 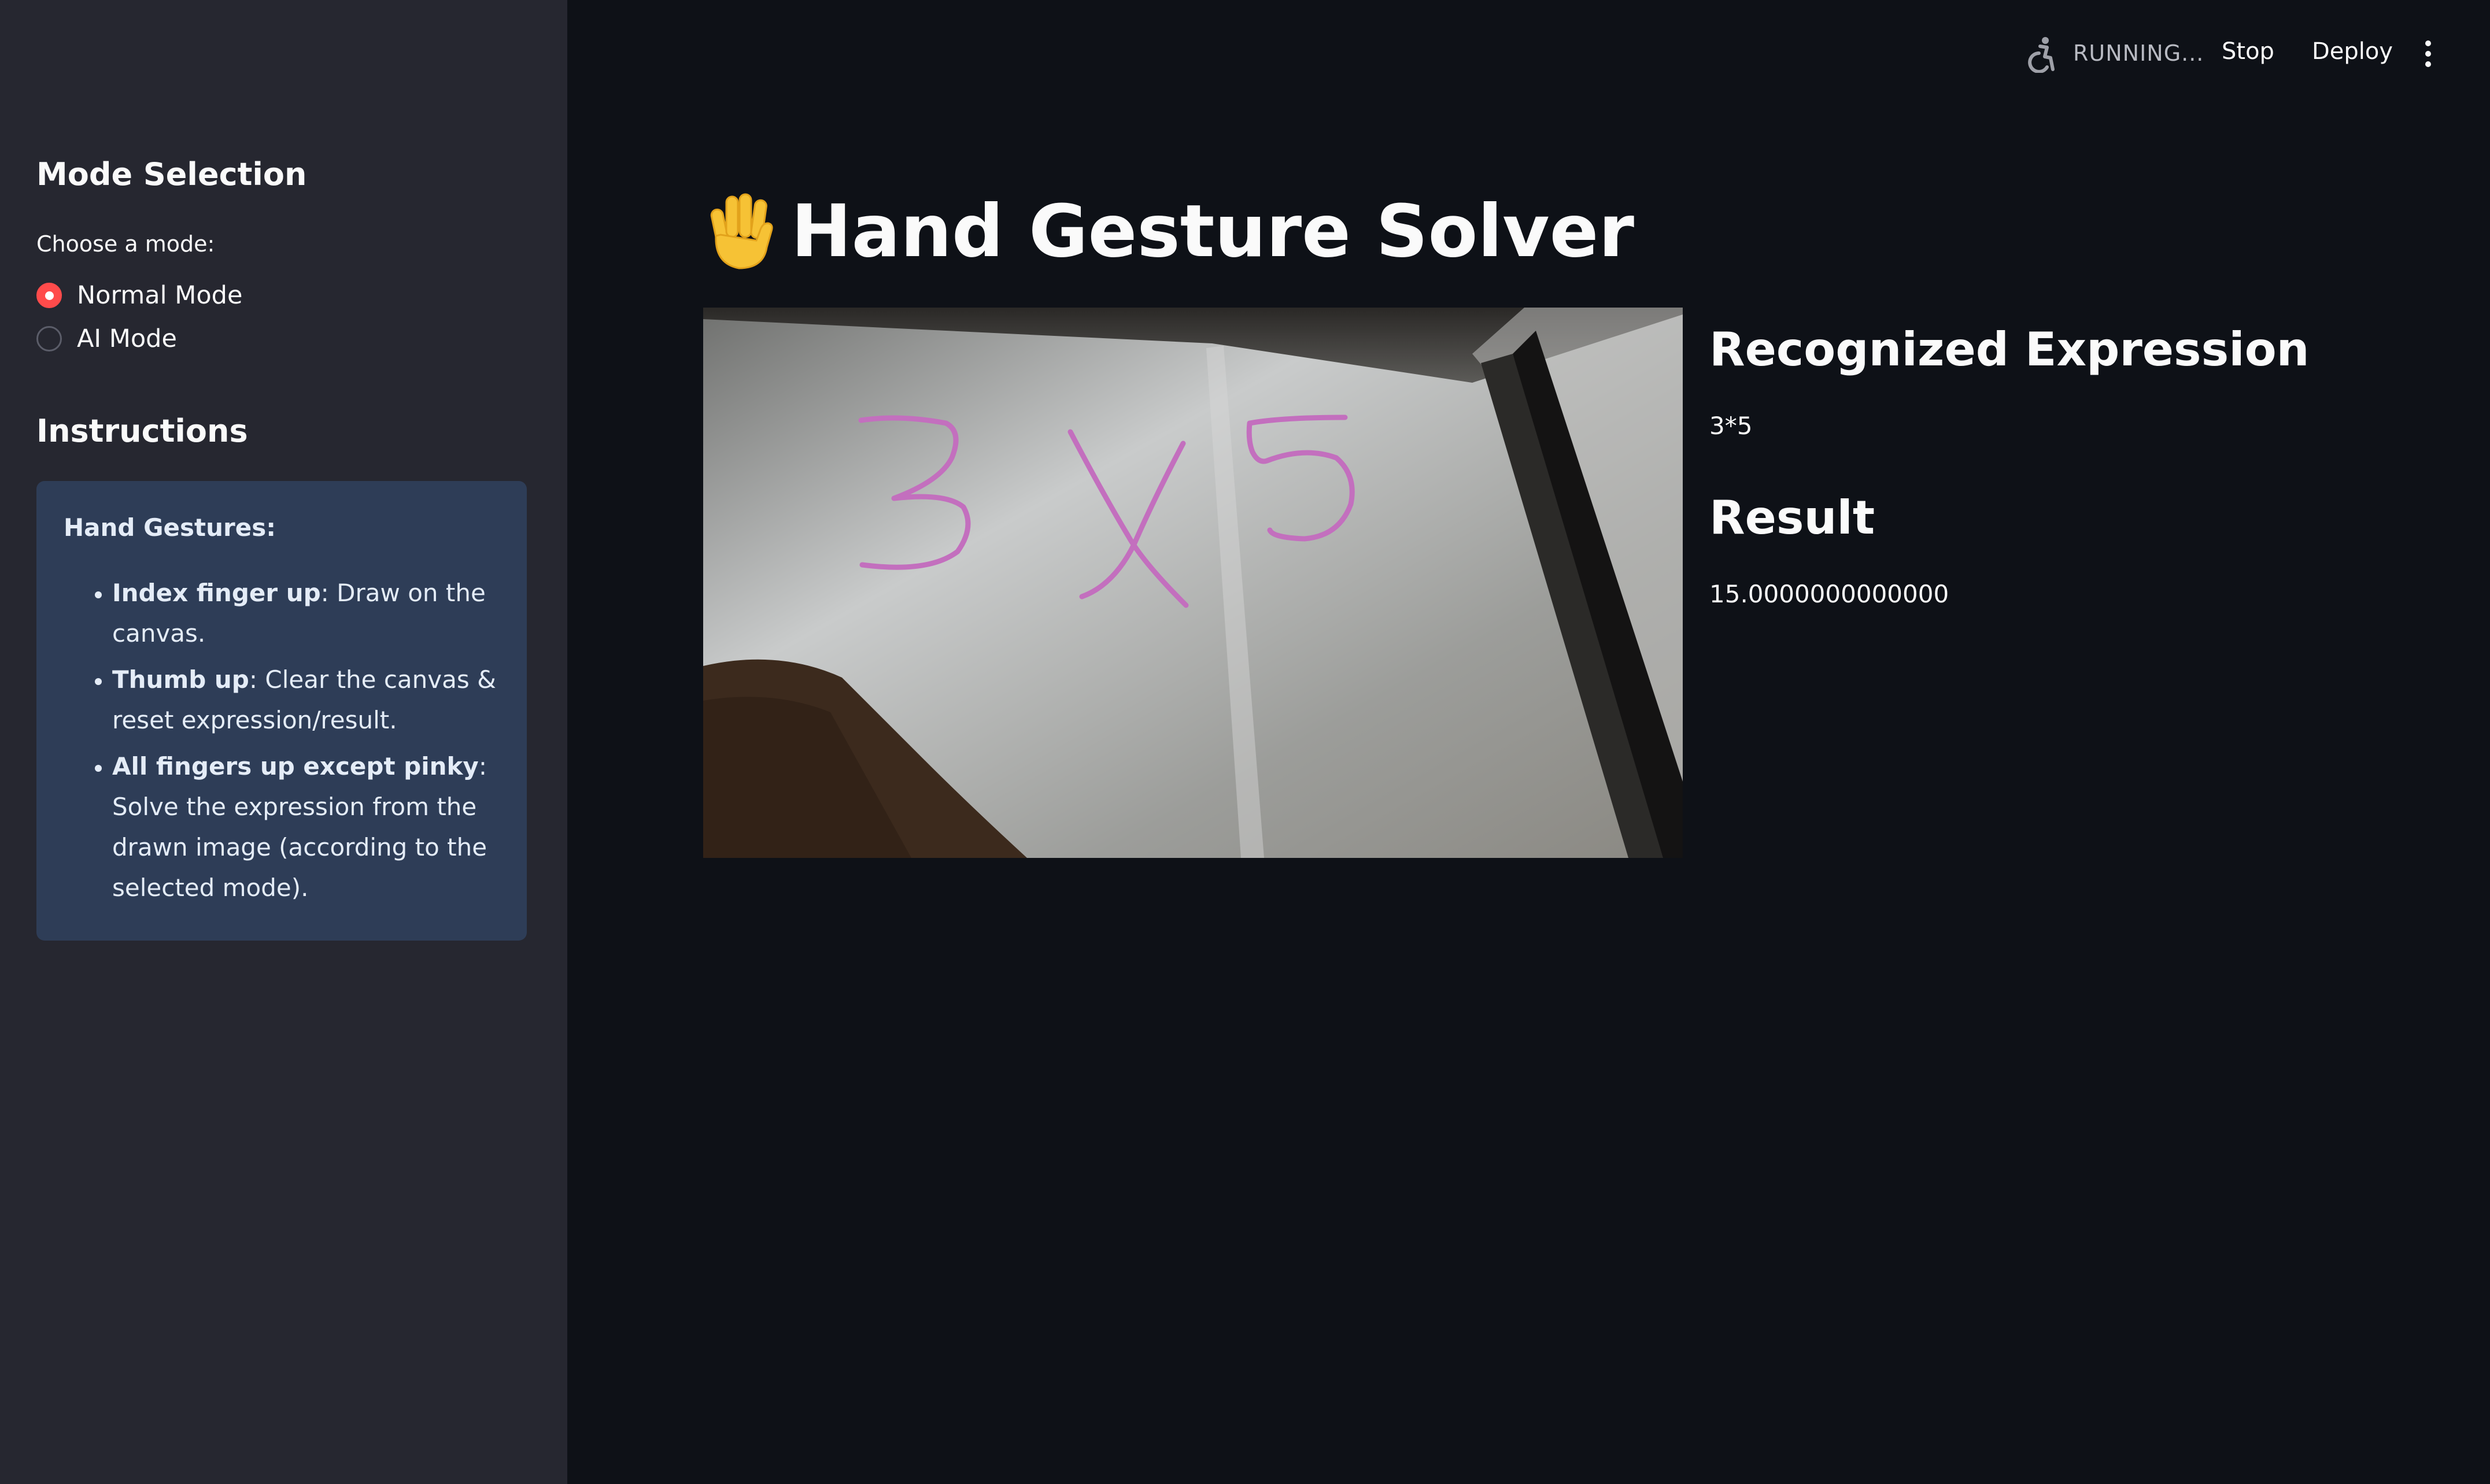 What do you see at coordinates (2010, 349) in the screenshot?
I see `recognized-expression-heading: Recognized Expression` at bounding box center [2010, 349].